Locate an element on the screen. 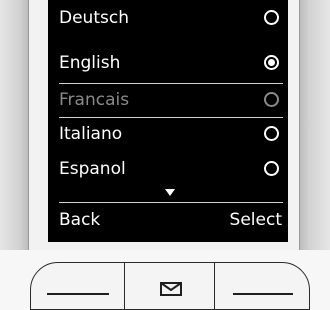 The image size is (330, 310). back-softkey-label: Back is located at coordinates (79, 220).